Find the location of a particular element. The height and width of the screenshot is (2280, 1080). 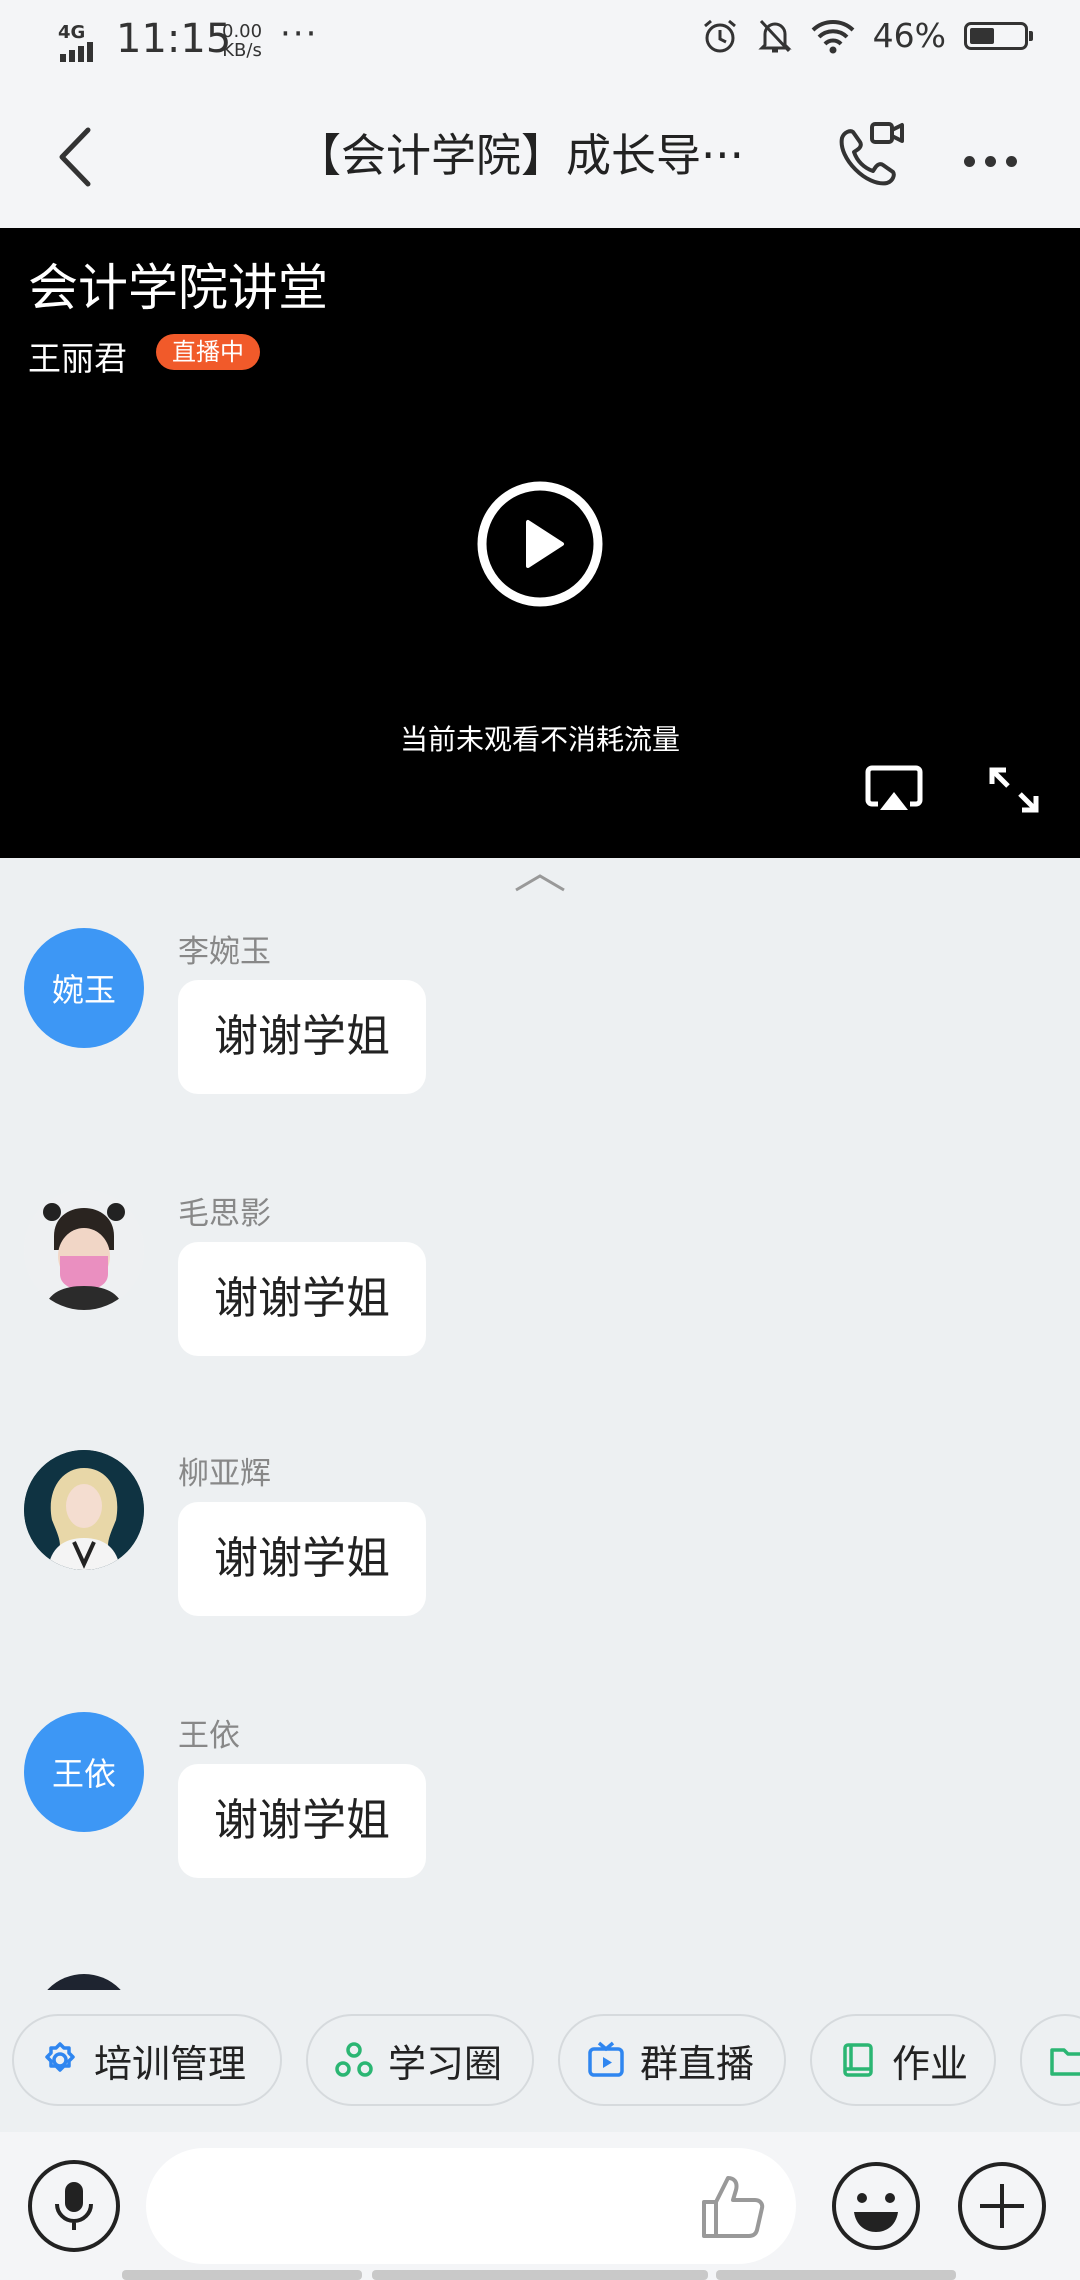

message-item: 毛思影 谢谢学姐 is located at coordinates (540, 1310).